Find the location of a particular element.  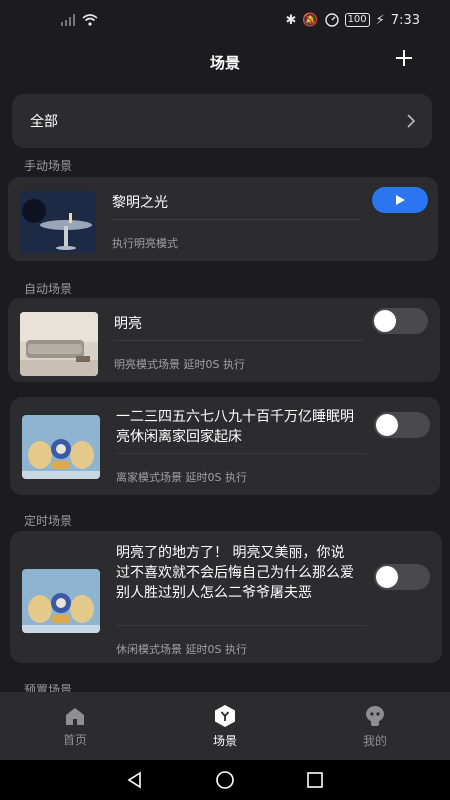

tab-label: 我的 is located at coordinates (374, 740).